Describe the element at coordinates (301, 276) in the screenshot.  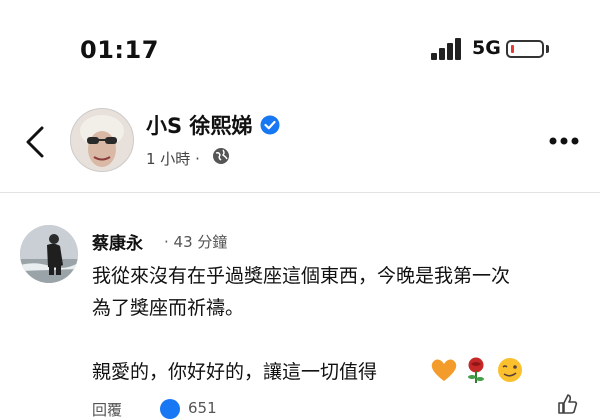
I see `comment-text-line: 我從來沒有在乎過獎座這個東西，今晚是我第一次` at that location.